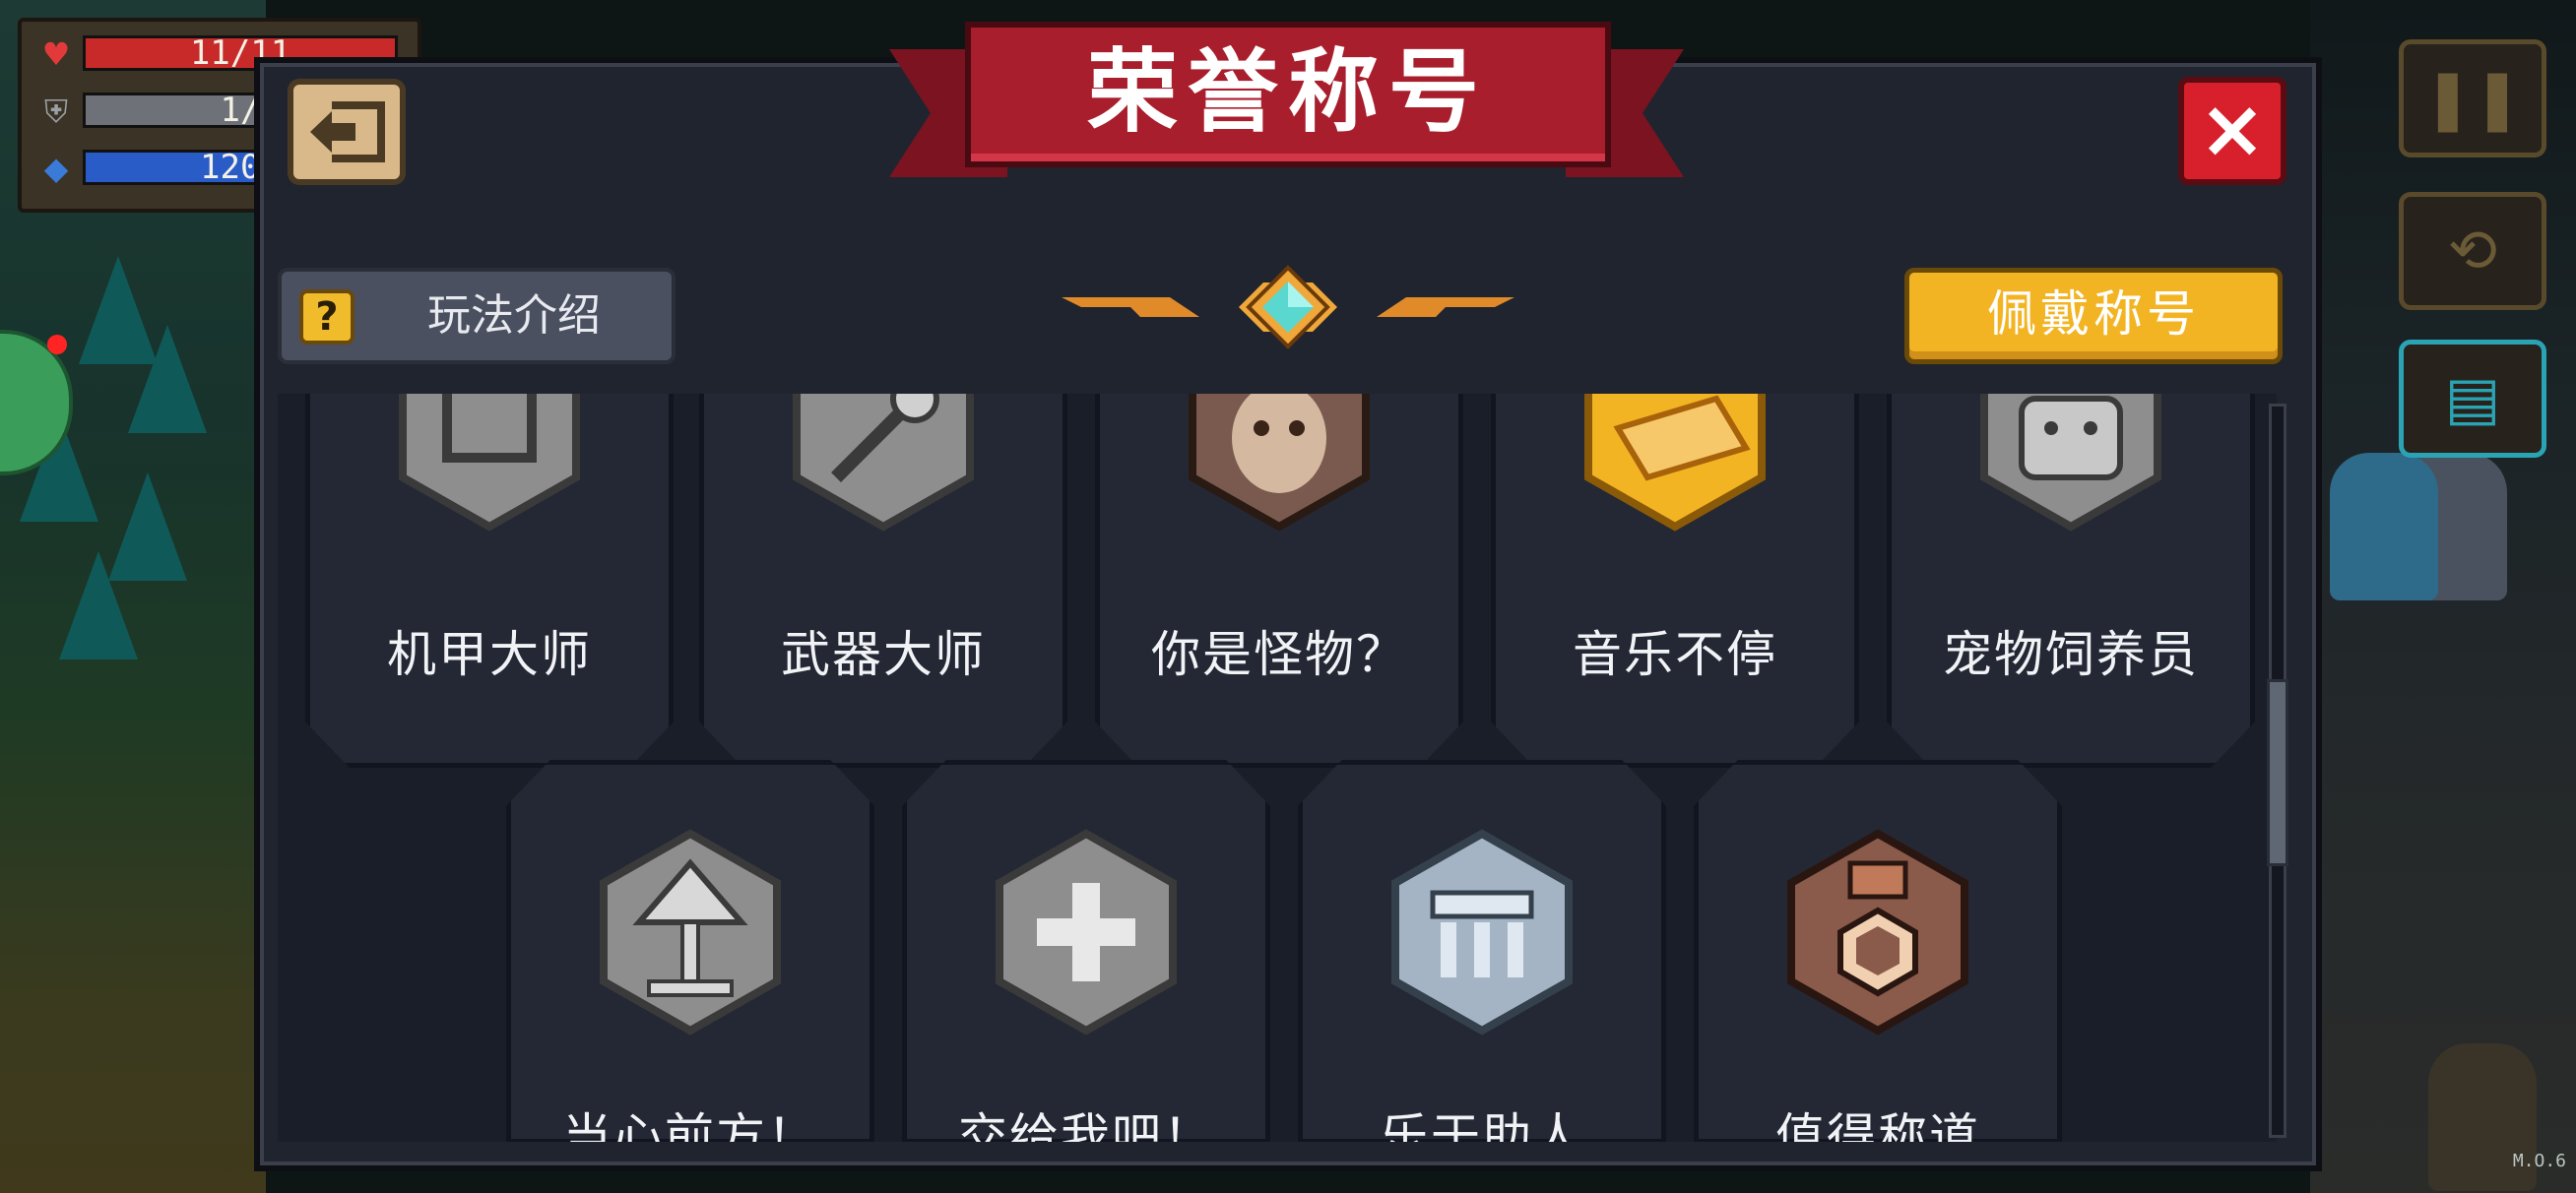 The width and height of the screenshot is (2576, 1193). I want to click on title-card-leave-it-to-me: 交给我吧！, so click(1086, 951).